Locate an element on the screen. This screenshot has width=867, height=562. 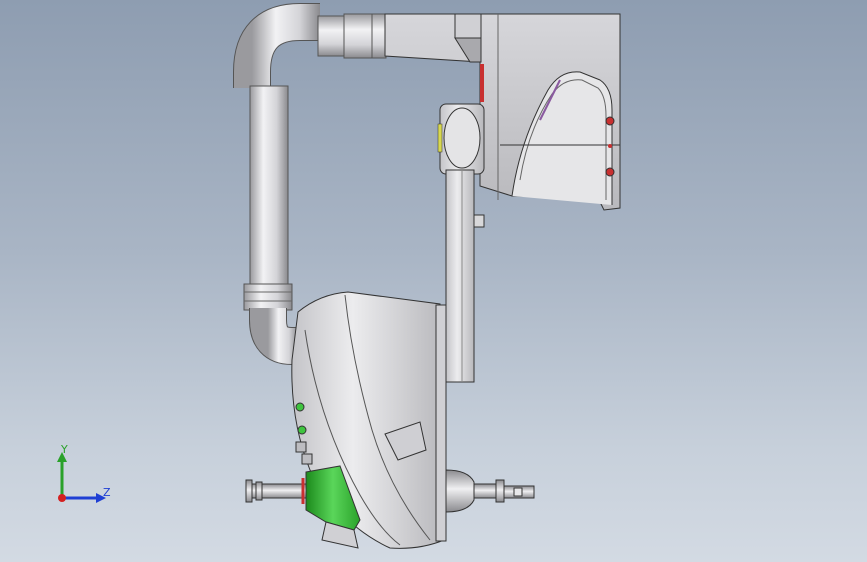
triad-axes-icon is located at coordinates (81, 477).